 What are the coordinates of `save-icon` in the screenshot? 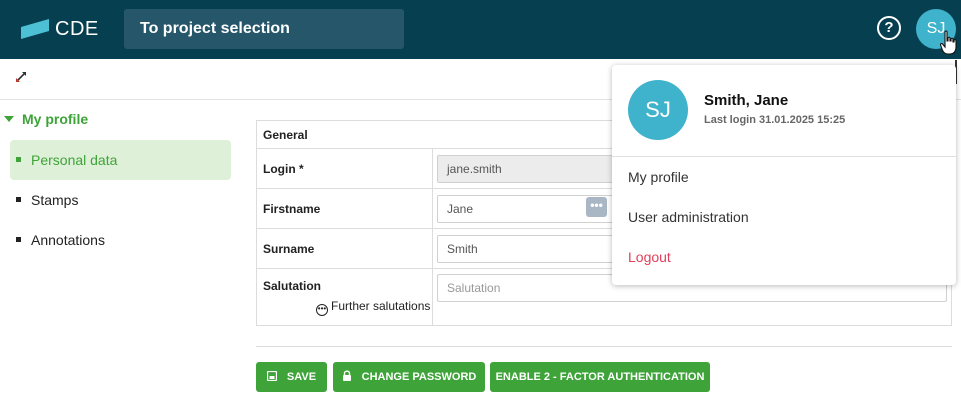 It's located at (271, 376).